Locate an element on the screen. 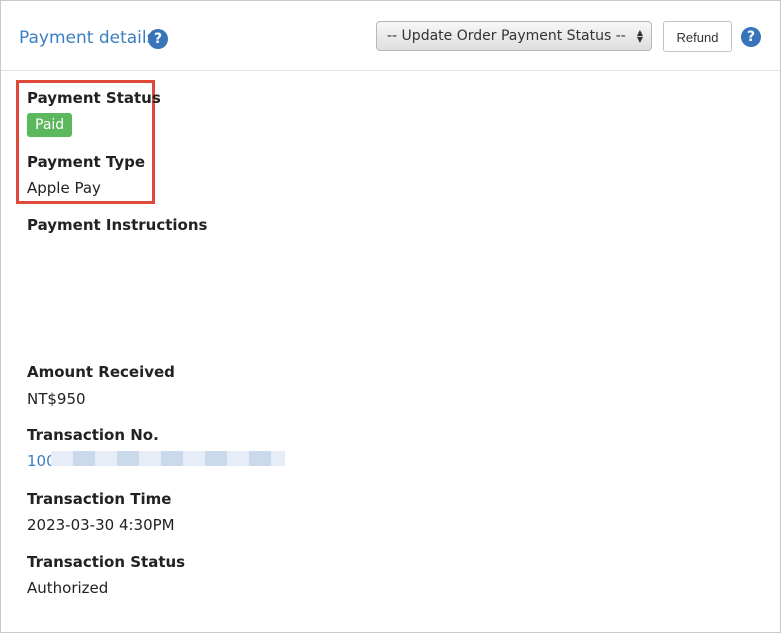  transaction-no-label: Transaction No. is located at coordinates (93, 435).